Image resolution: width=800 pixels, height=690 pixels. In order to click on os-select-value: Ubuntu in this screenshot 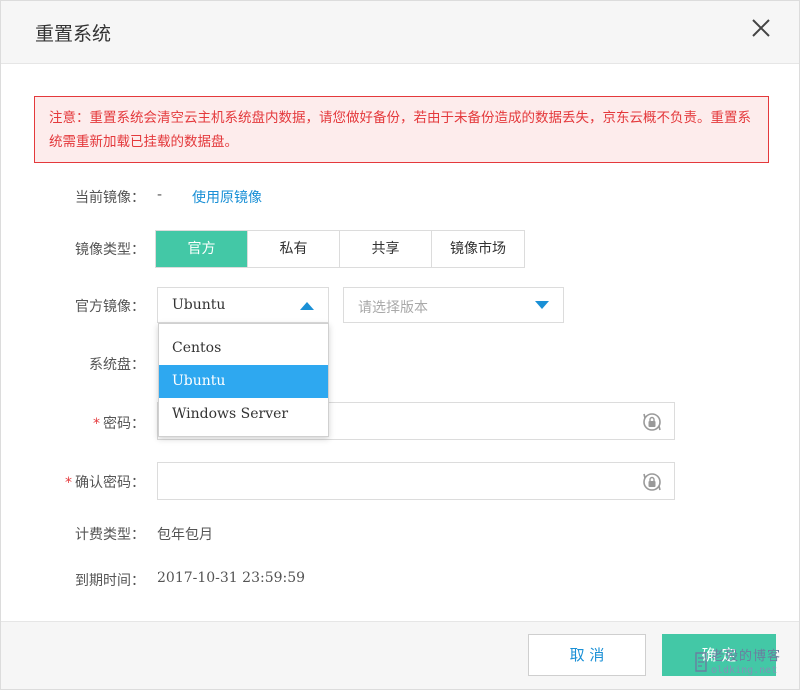, I will do `click(199, 305)`.